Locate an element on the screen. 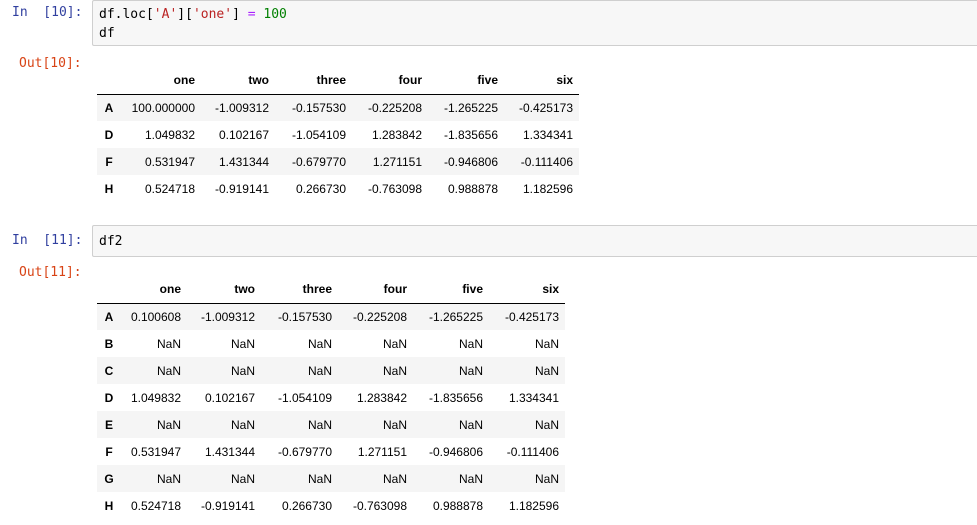 This screenshot has height=525, width=977. out-prompt-10: Out[10]: is located at coordinates (50, 63).